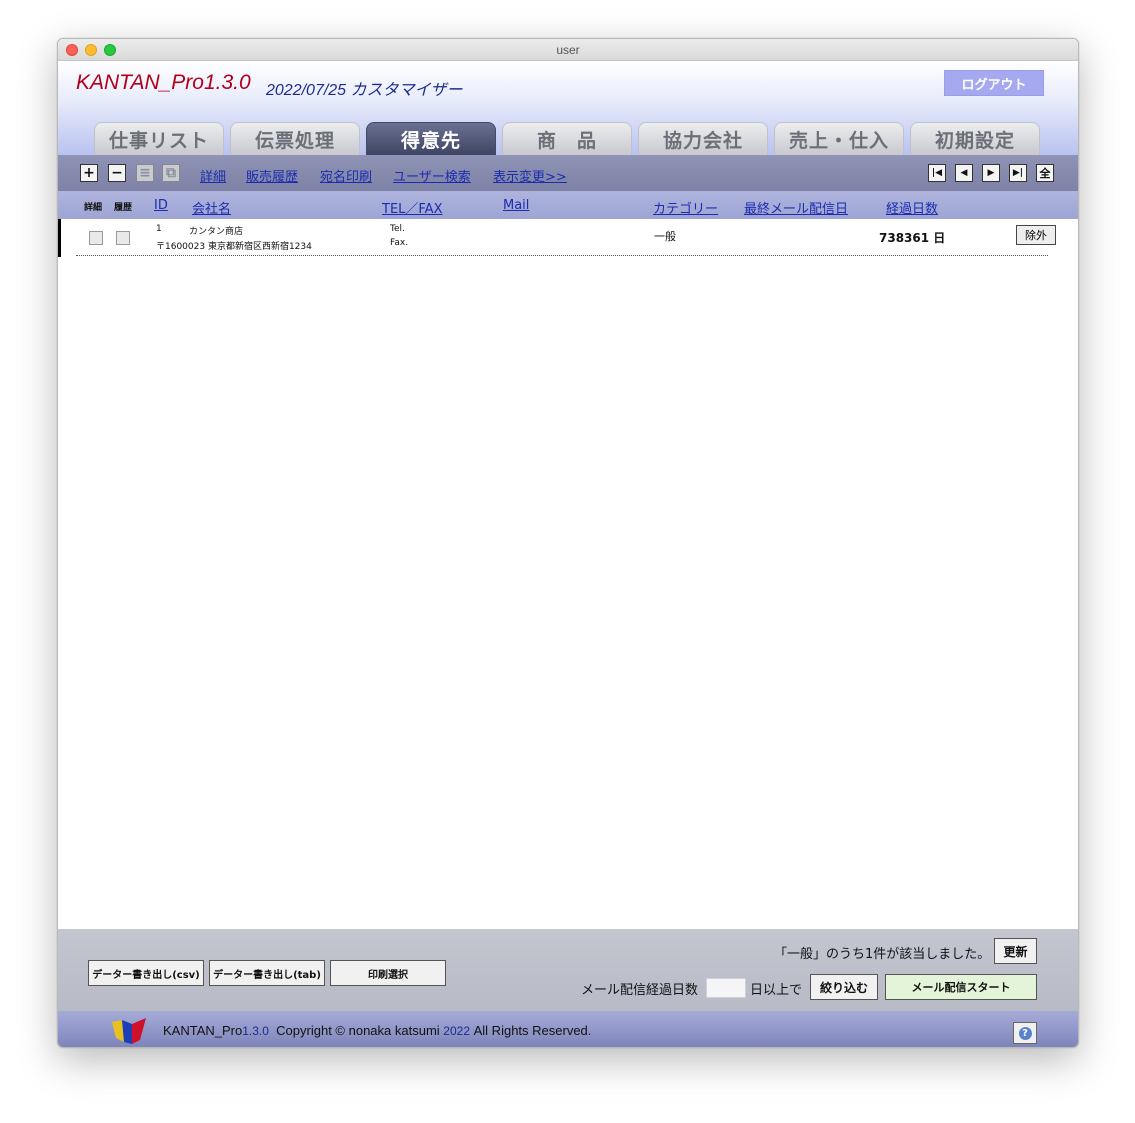  Describe the element at coordinates (994, 83) in the screenshot. I see `logout-button: ログアウト` at that location.